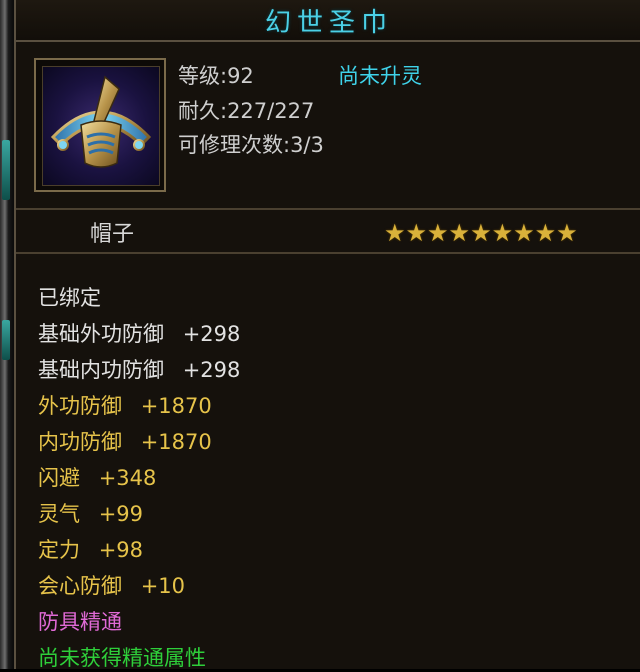  Describe the element at coordinates (101, 370) in the screenshot. I see `attribute-label: 基础内功防御` at that location.